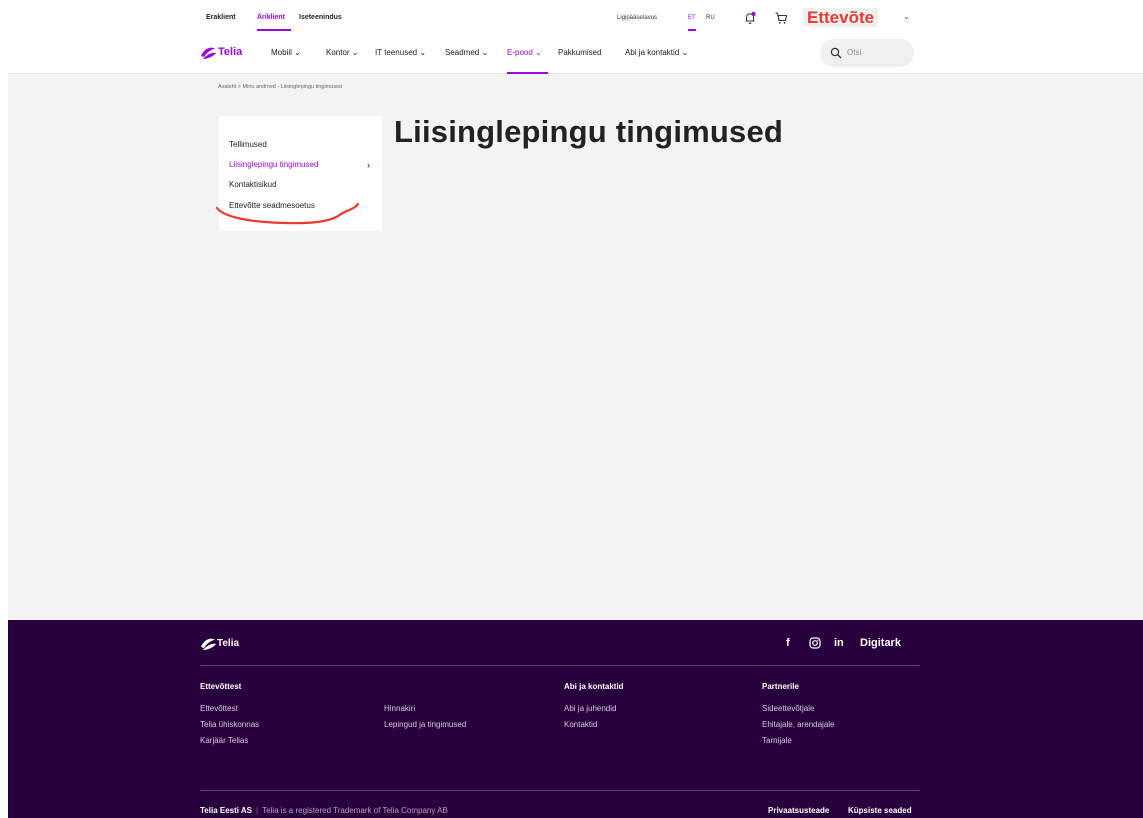  What do you see at coordinates (286, 52) in the screenshot?
I see `nav-item-mobiil: Mobiil ⌄` at bounding box center [286, 52].